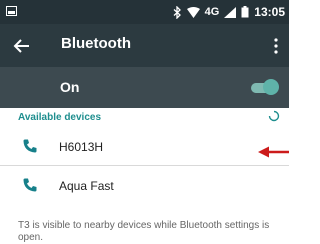 This screenshot has height=244, width=320. Describe the element at coordinates (269, 12) in the screenshot. I see `clock: 13:05` at that location.